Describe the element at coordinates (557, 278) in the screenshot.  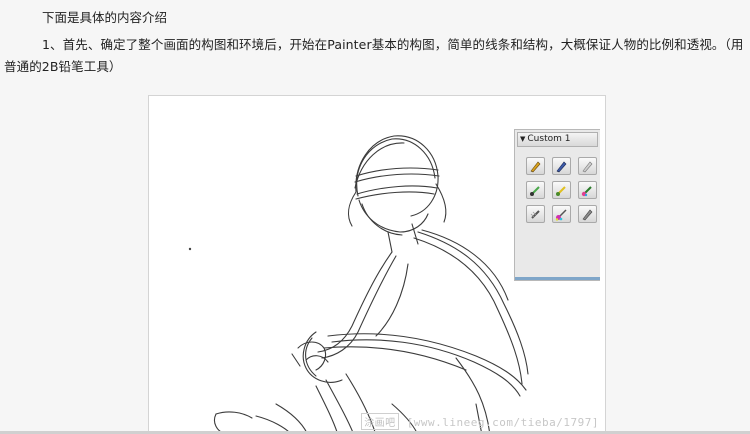
I see `palette-footer-bar` at that location.